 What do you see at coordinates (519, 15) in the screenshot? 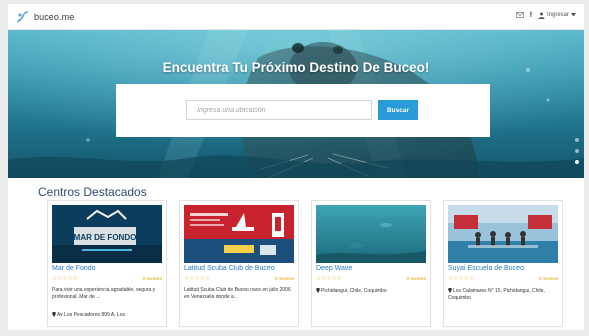
I see `mail-icon` at bounding box center [519, 15].